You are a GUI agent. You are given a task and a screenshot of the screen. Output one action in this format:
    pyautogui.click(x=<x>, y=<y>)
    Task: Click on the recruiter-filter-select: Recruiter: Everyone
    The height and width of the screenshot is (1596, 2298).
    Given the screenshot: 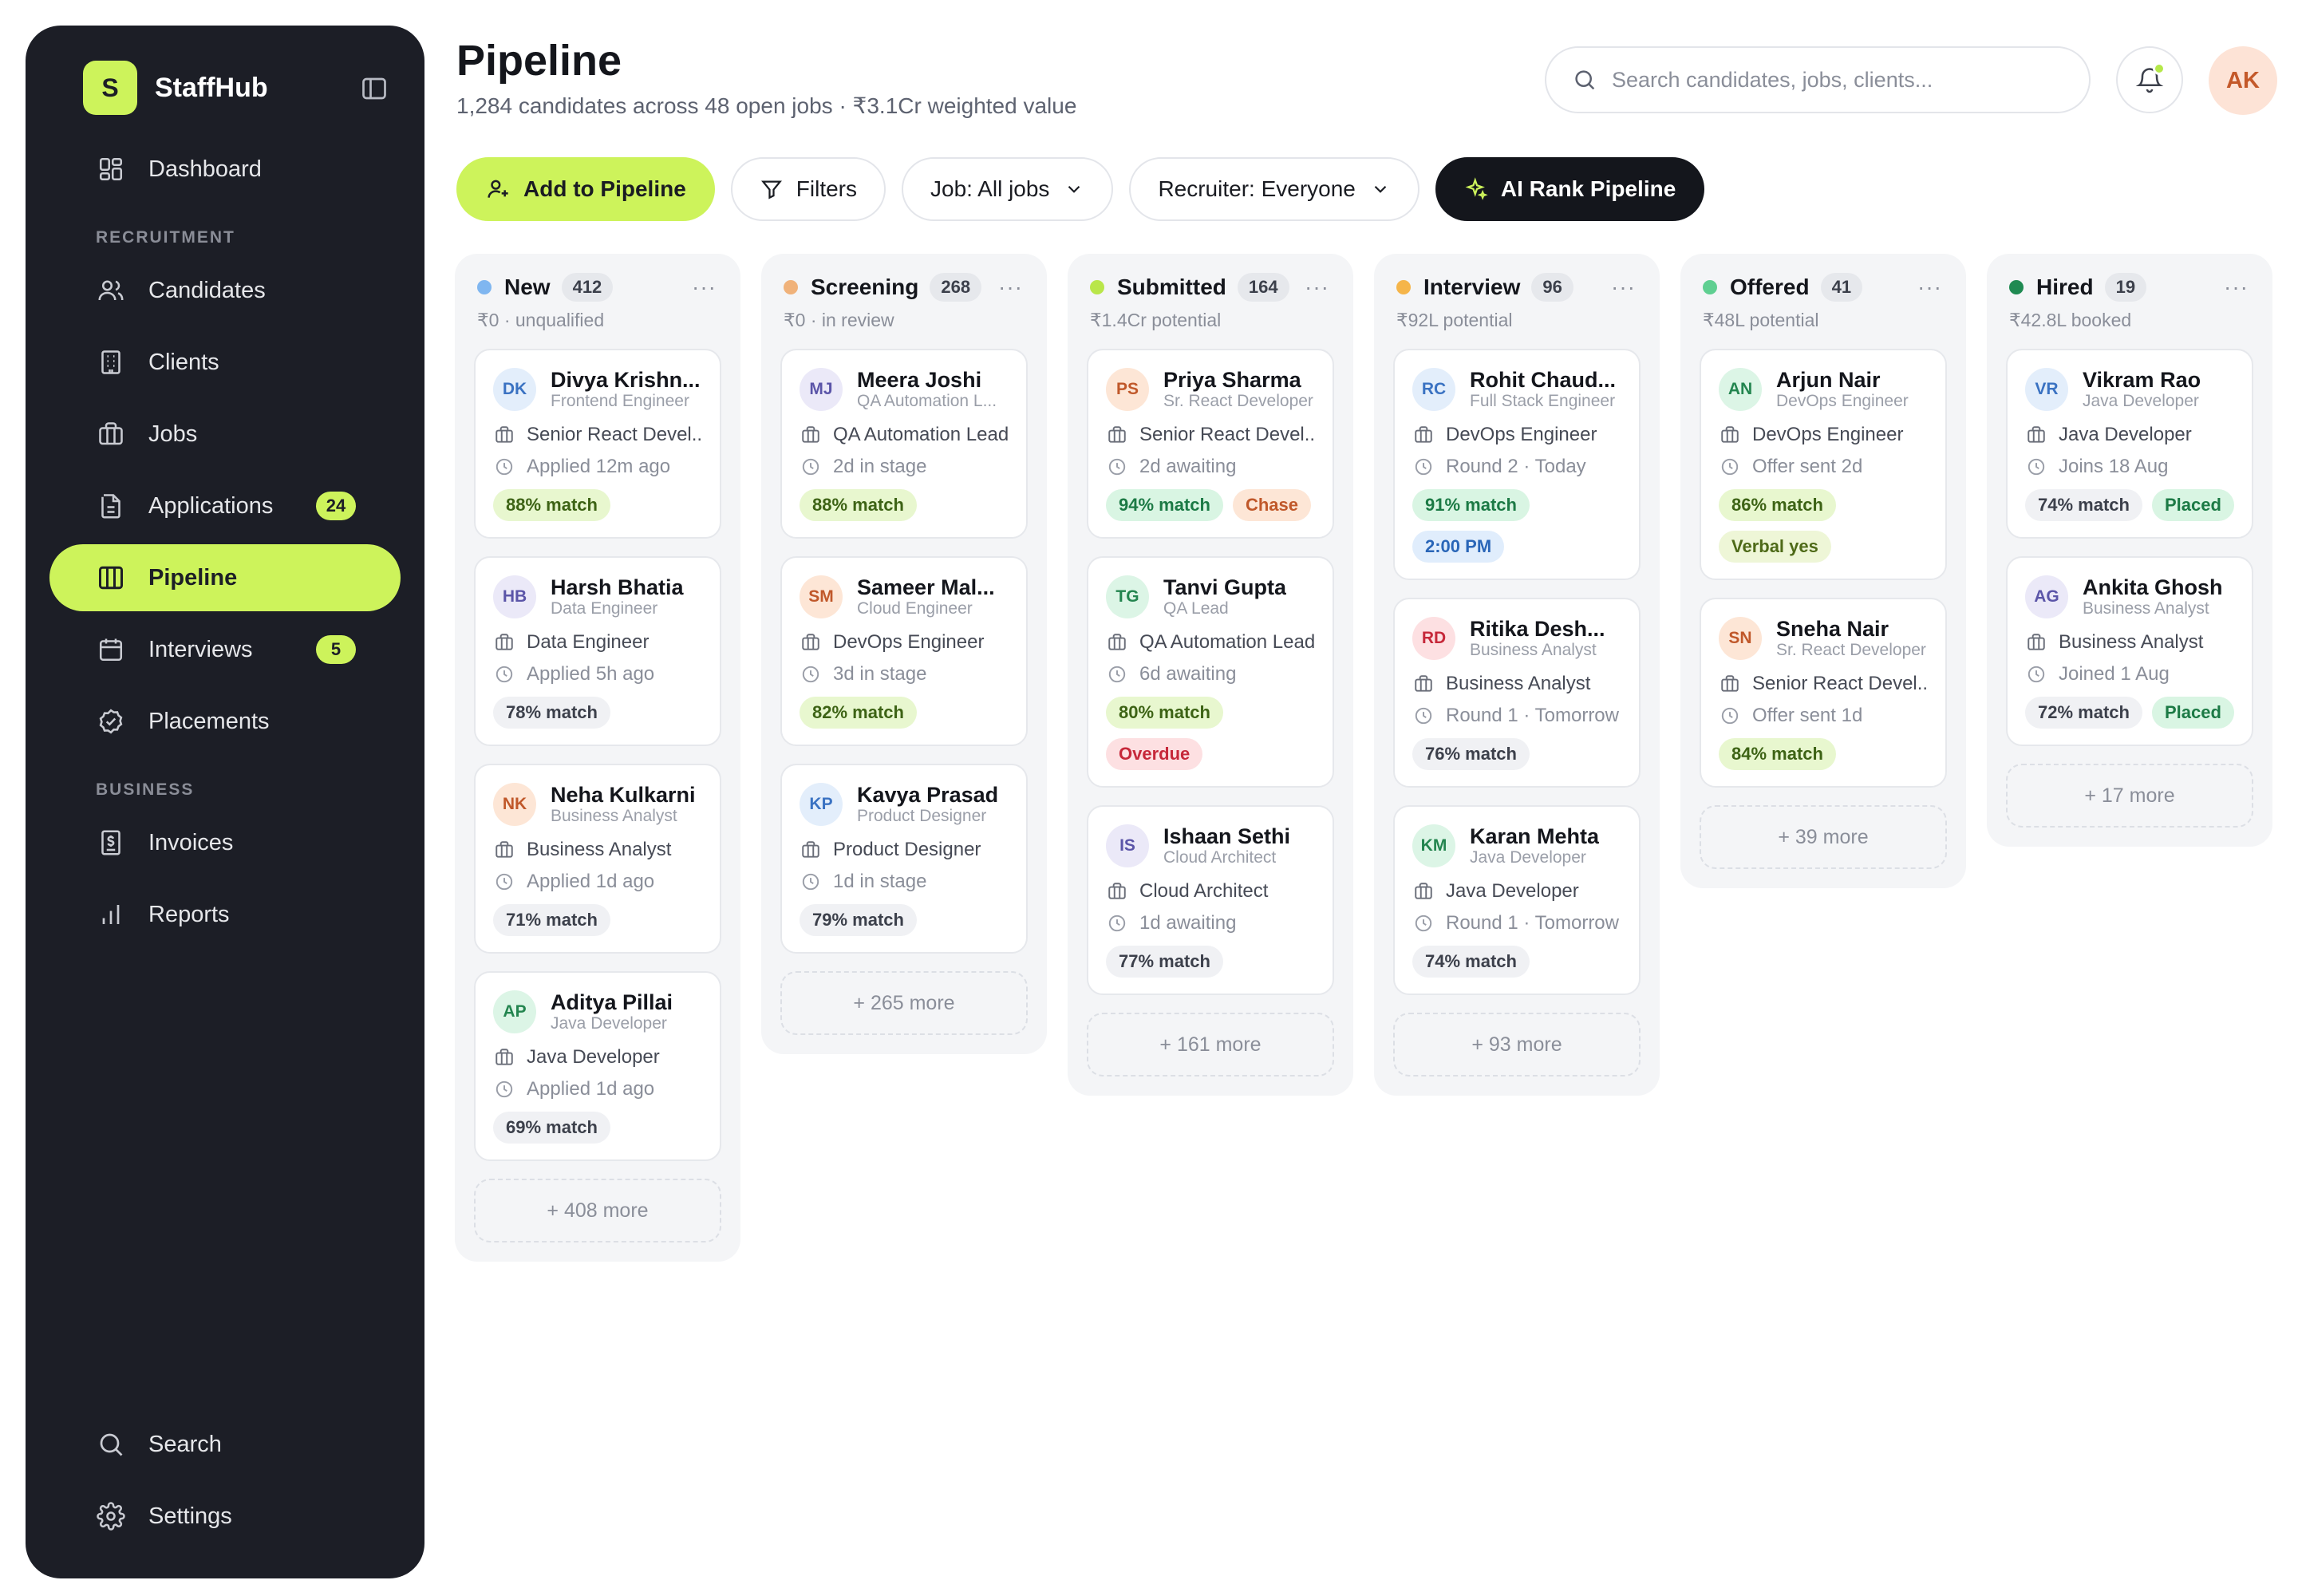 What is the action you would take?
    pyautogui.click(x=1274, y=189)
    